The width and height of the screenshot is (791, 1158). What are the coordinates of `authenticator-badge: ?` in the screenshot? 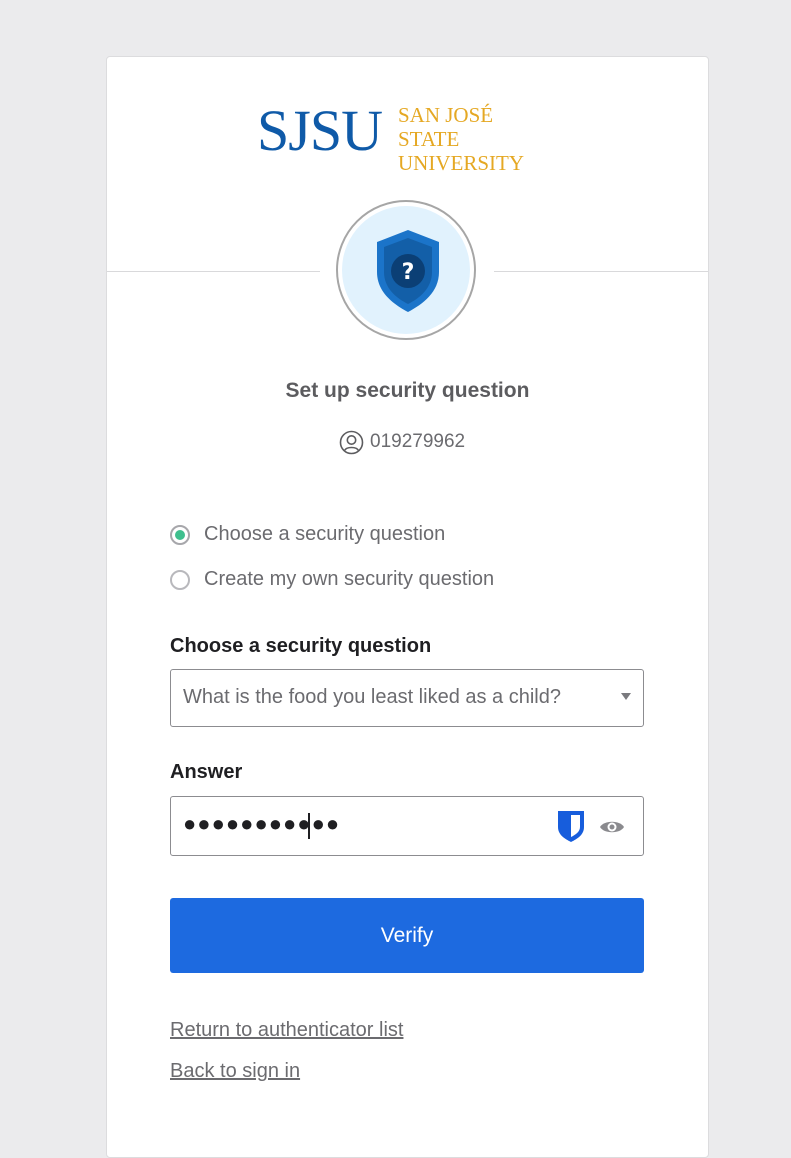 It's located at (406, 270).